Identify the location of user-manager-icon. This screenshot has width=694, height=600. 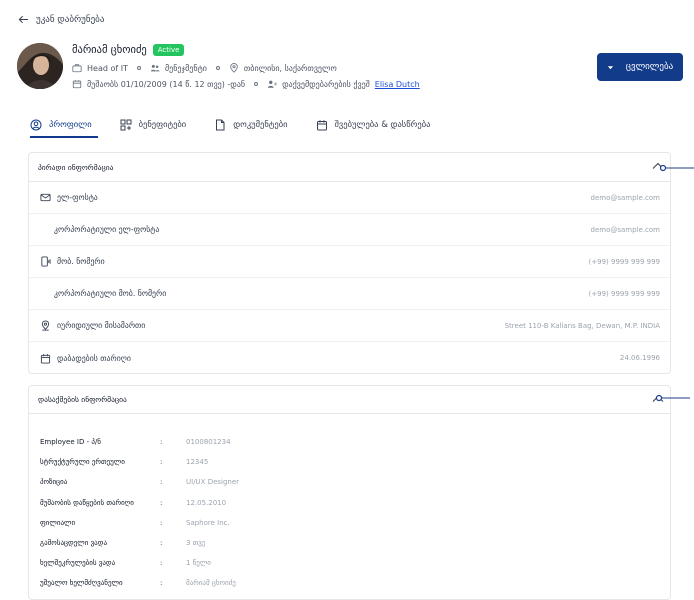
(272, 84).